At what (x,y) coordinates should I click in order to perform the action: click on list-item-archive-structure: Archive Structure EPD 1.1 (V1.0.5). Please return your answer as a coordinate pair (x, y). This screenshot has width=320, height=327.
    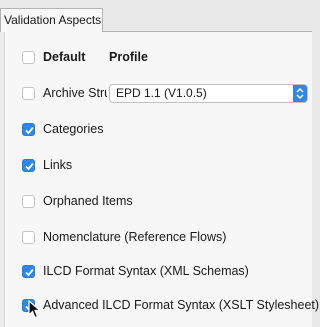
    Looking at the image, I should click on (156, 94).